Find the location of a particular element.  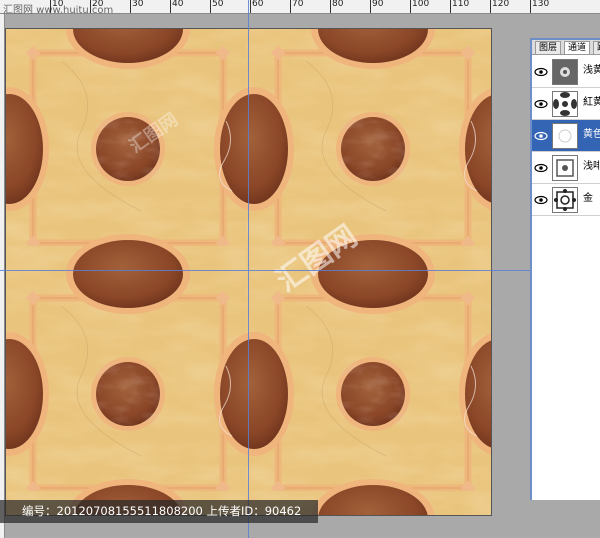

ruler-tick-label: 60 is located at coordinates (258, 4).